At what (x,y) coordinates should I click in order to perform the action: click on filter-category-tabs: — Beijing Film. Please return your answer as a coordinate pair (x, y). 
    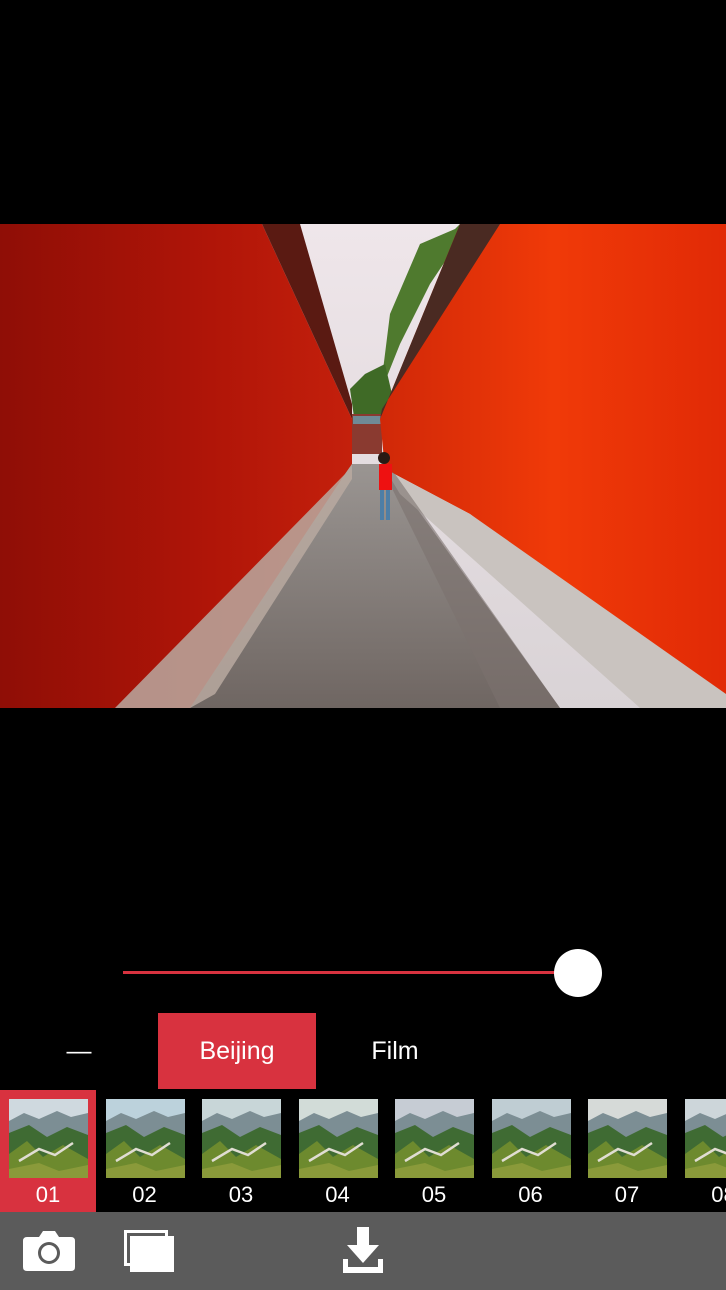
    Looking at the image, I should click on (363, 1051).